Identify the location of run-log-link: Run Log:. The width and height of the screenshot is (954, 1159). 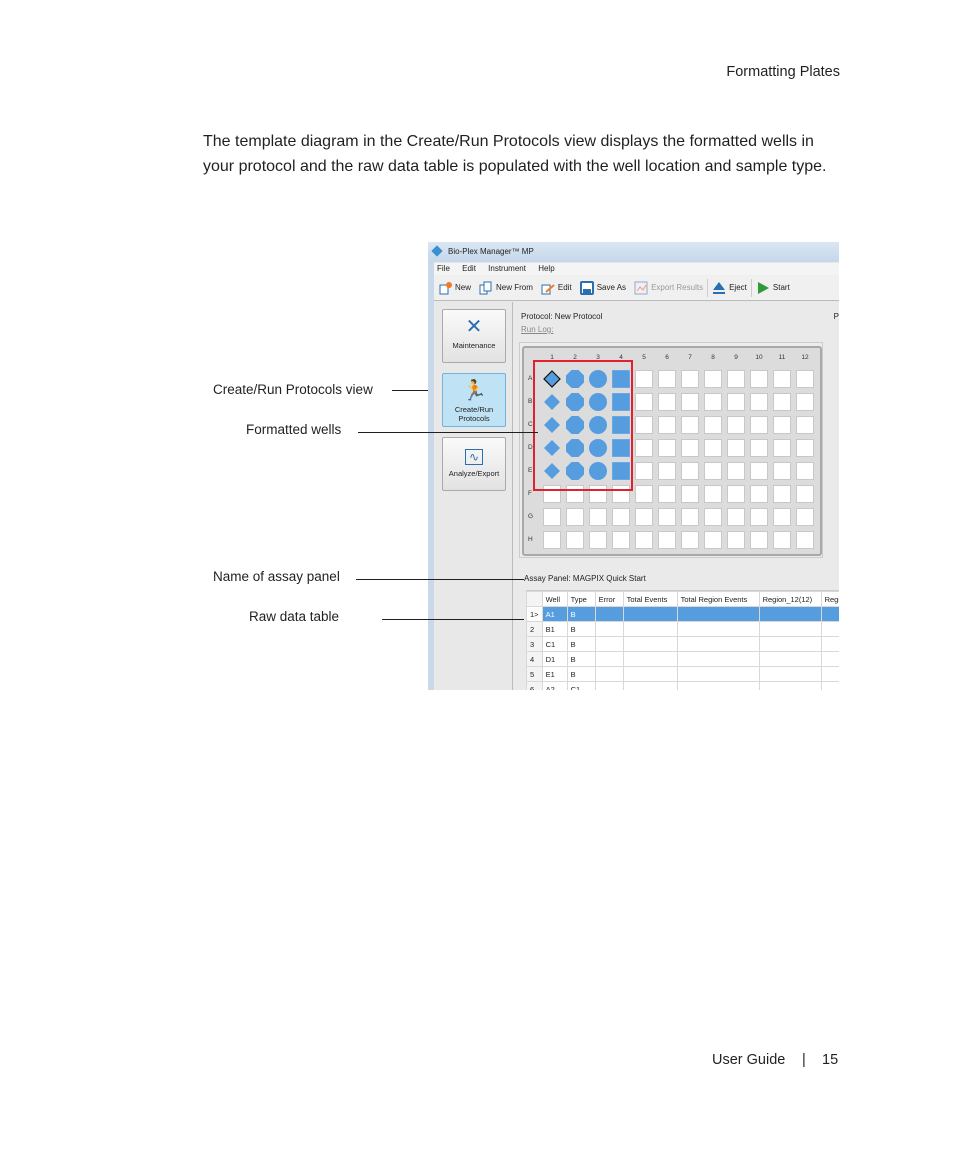
(537, 329).